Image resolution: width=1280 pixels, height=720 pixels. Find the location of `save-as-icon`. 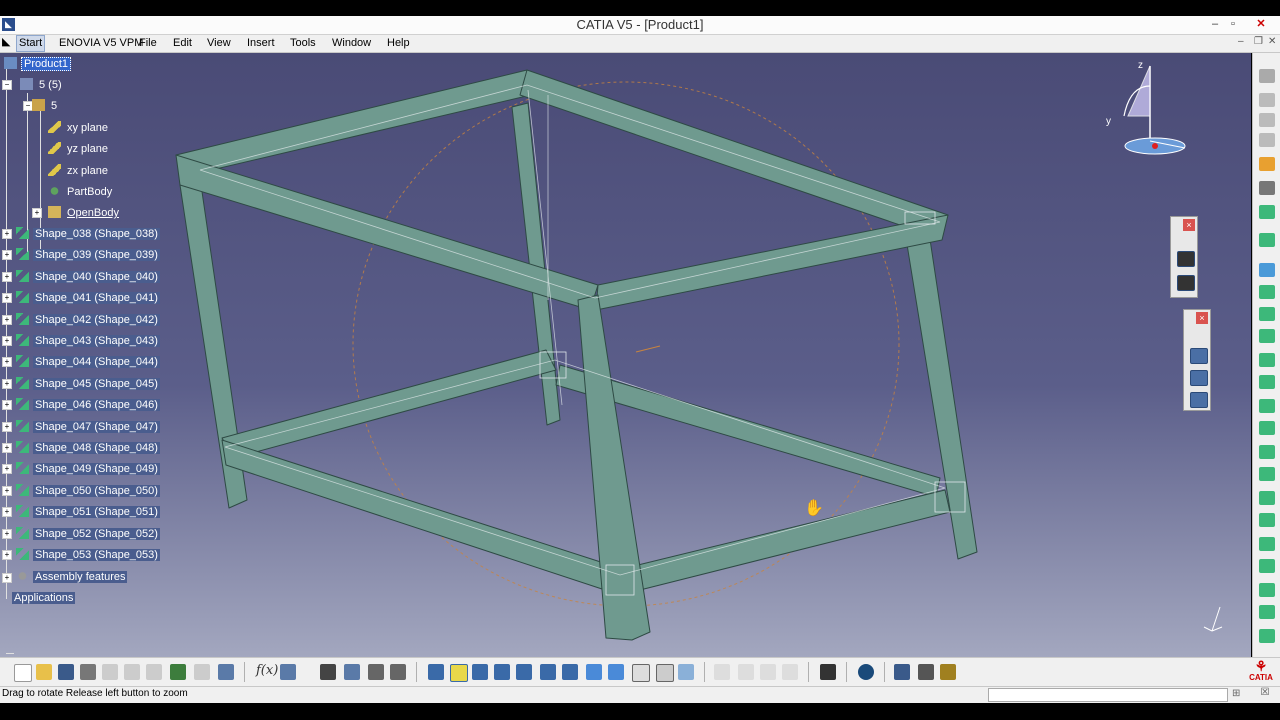

save-as-icon is located at coordinates (1186, 283).